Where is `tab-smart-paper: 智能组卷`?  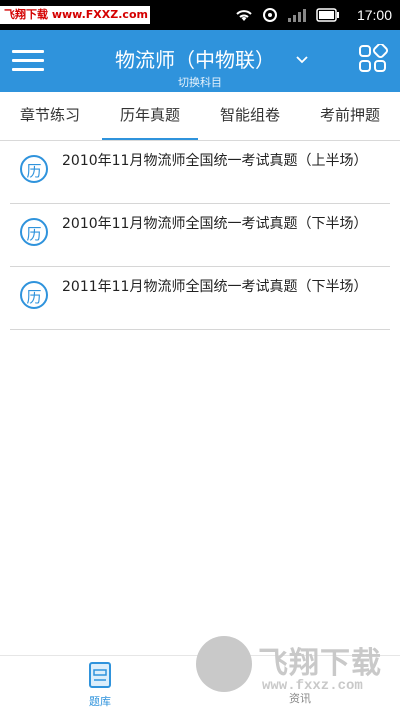 tab-smart-paper: 智能组卷 is located at coordinates (250, 116).